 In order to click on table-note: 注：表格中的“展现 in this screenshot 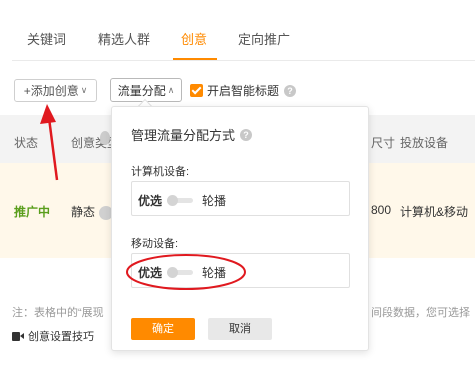, I will do `click(58, 313)`.